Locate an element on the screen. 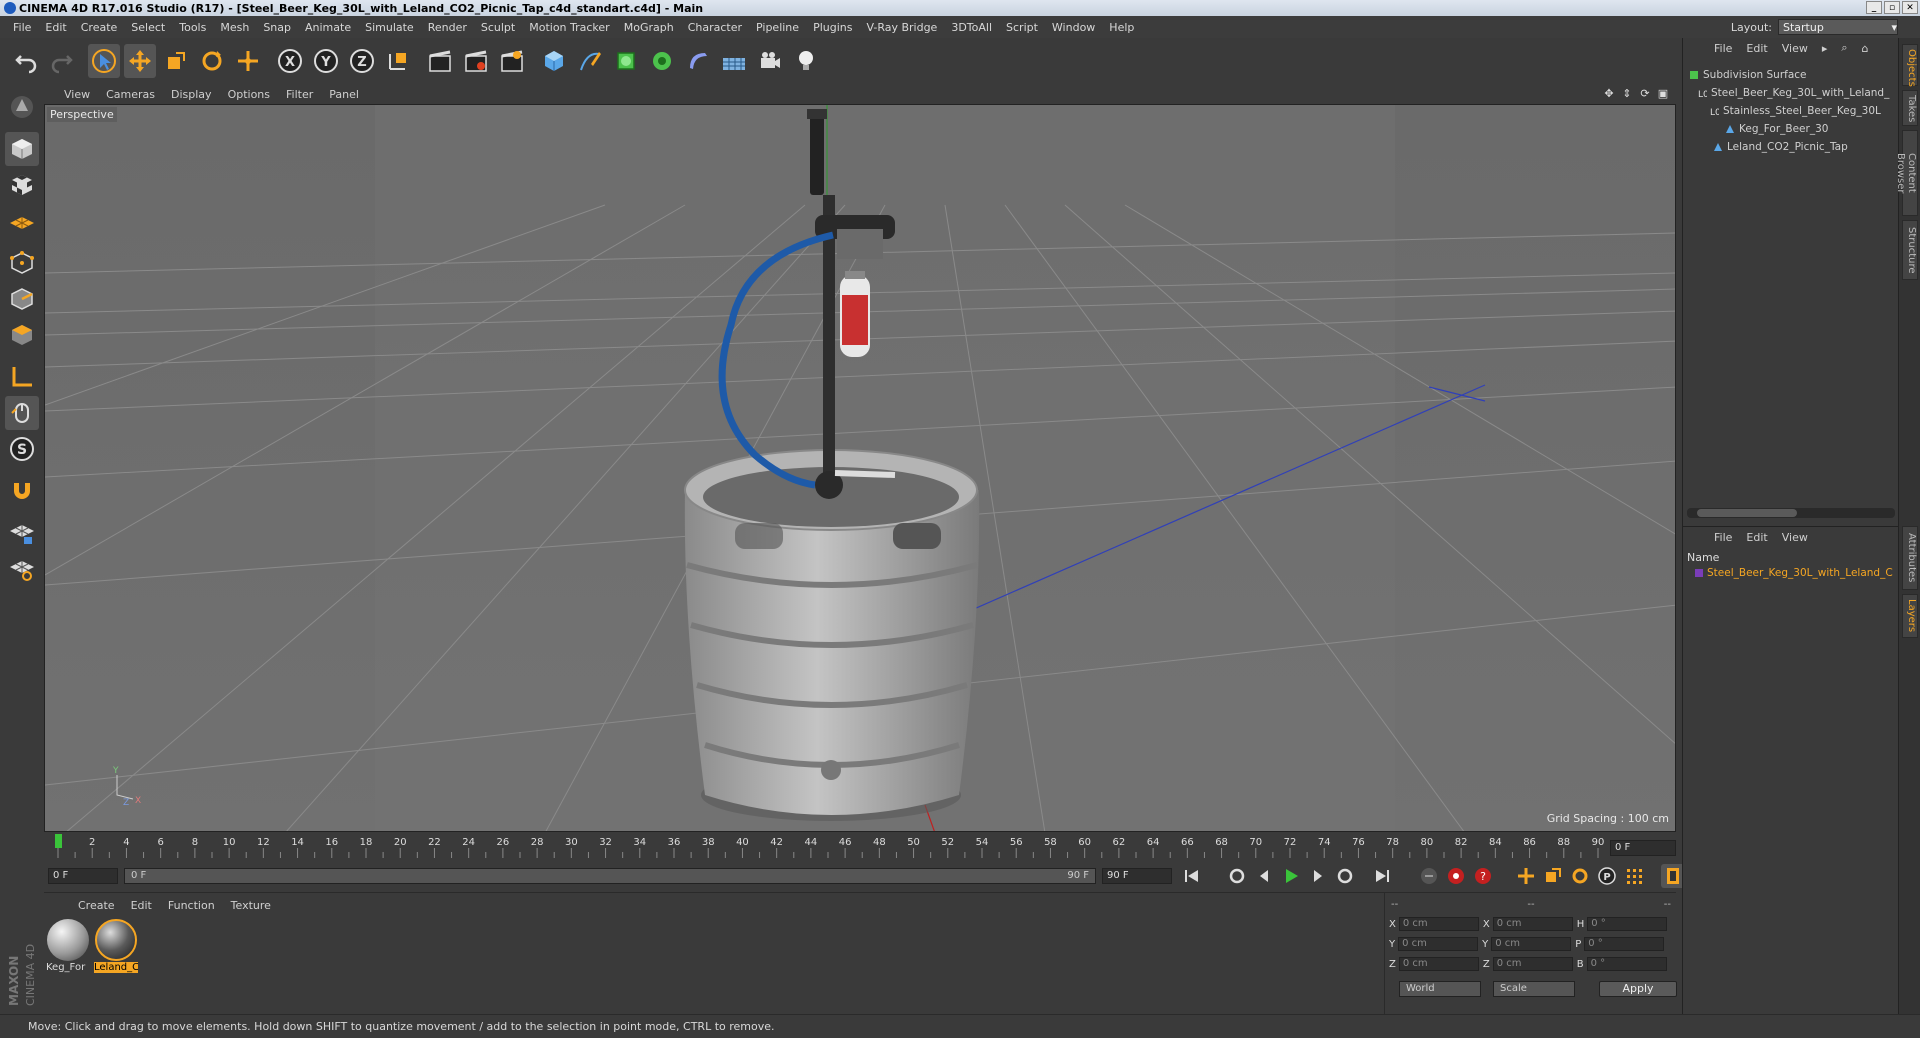 The width and height of the screenshot is (1920, 1038). key-rotation-button is located at coordinates (1580, 876).